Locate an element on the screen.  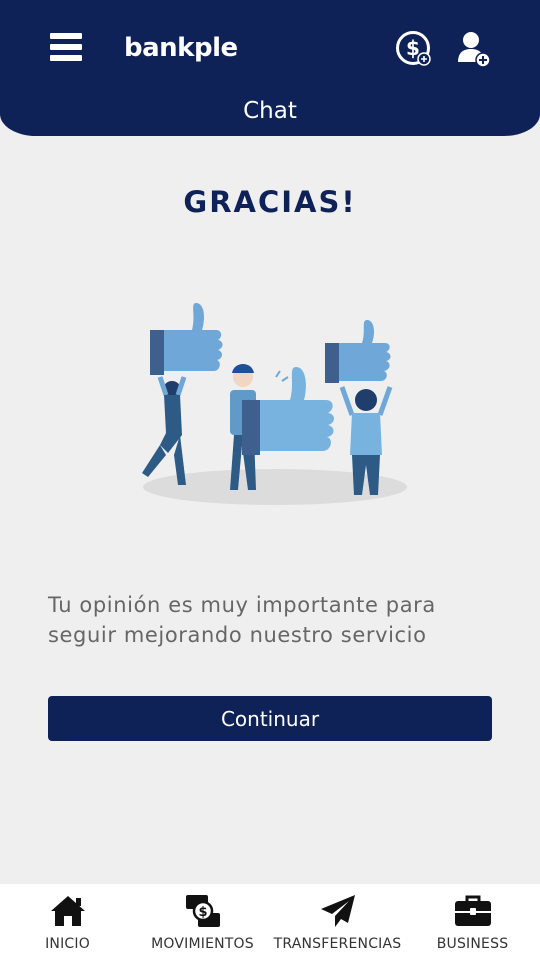
home-icon is located at coordinates (68, 911).